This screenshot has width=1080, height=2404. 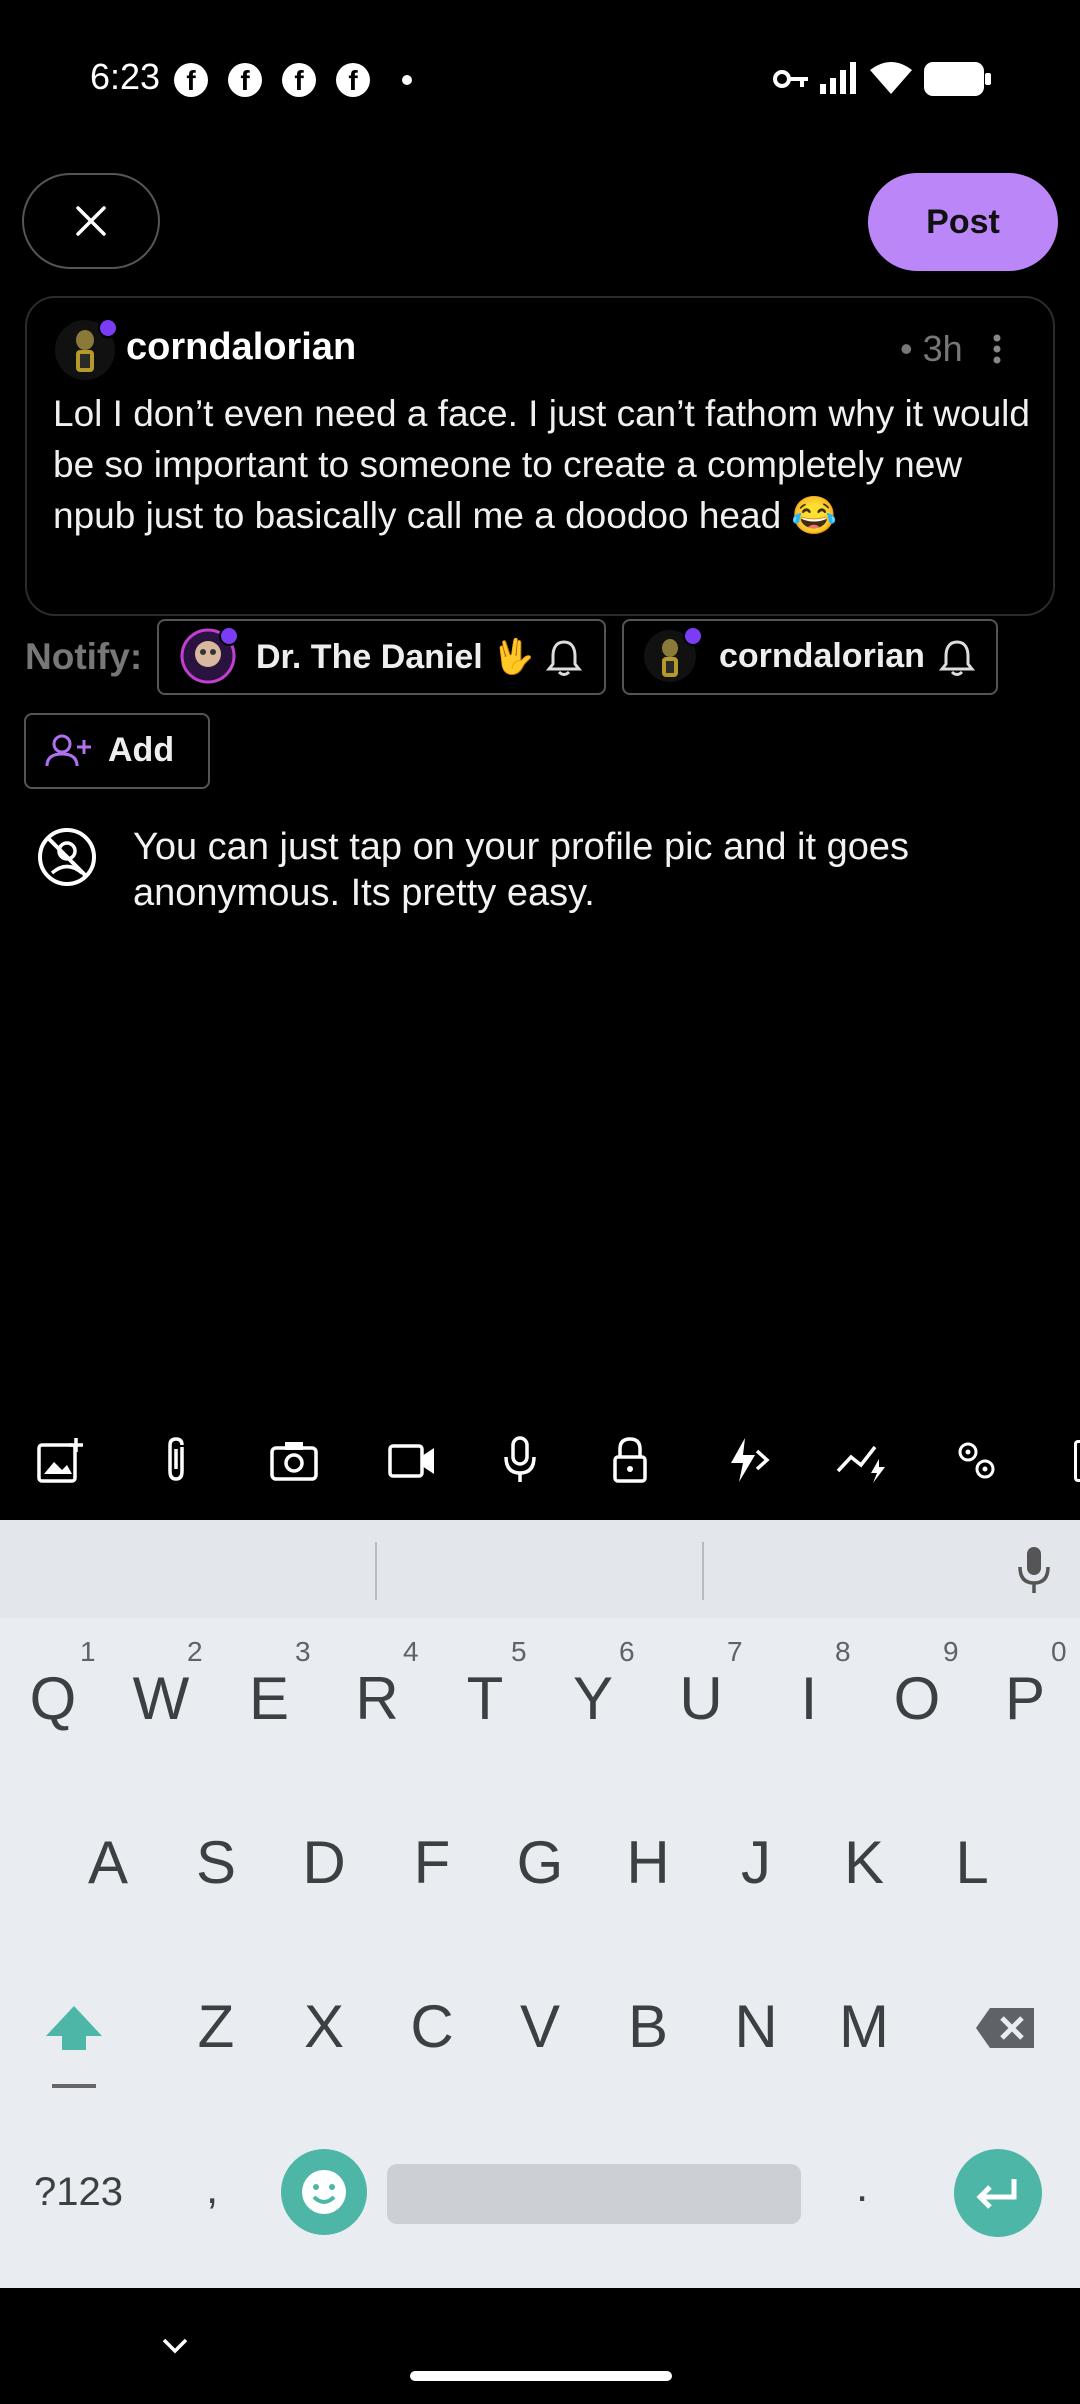 What do you see at coordinates (862, 2187) in the screenshot?
I see `period-key: .` at bounding box center [862, 2187].